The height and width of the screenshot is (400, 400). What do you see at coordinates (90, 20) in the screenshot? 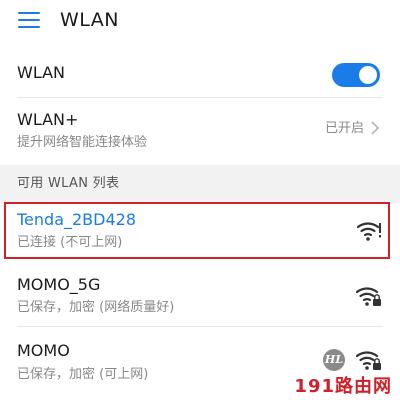
I see `page-title: WLAN` at bounding box center [90, 20].